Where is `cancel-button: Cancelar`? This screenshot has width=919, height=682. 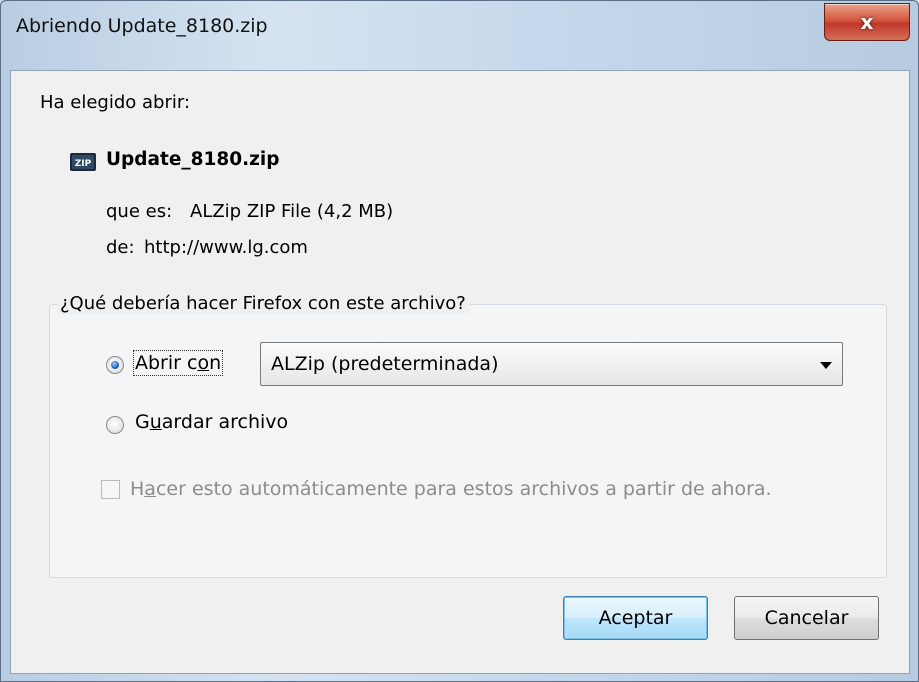
cancel-button: Cancelar is located at coordinates (806, 618).